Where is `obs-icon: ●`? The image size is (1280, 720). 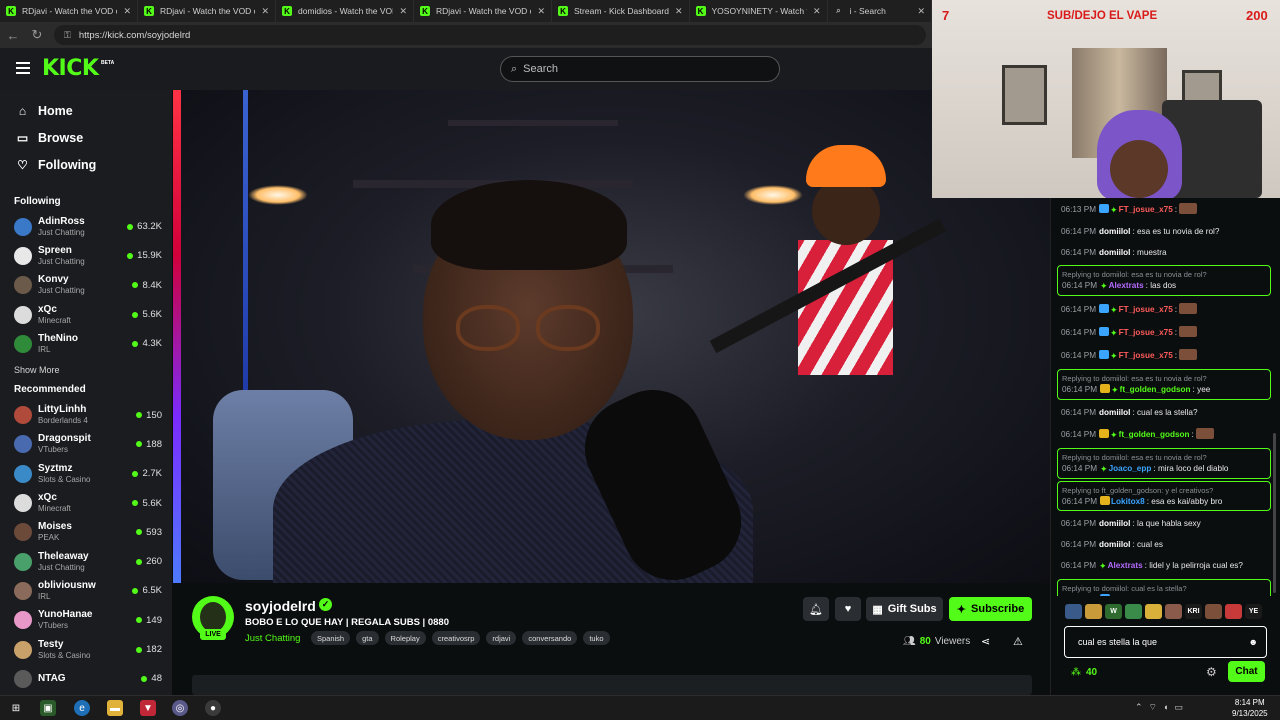
obs-icon: ● is located at coordinates (213, 708).